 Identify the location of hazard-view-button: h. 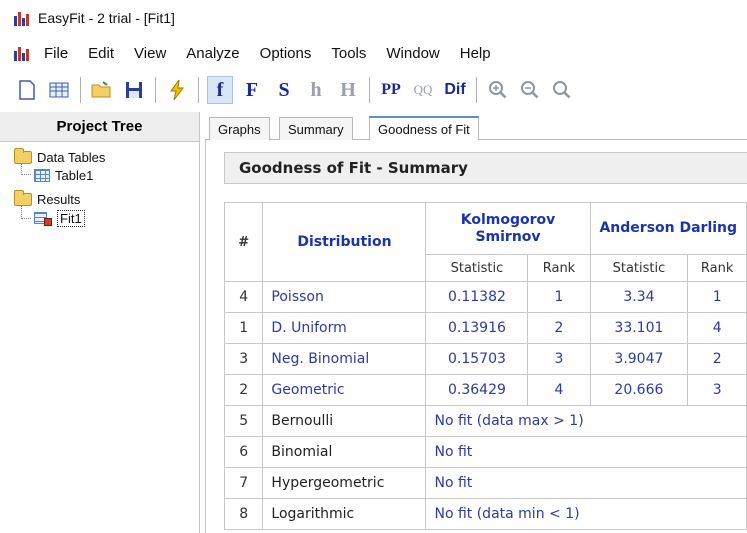
(316, 90).